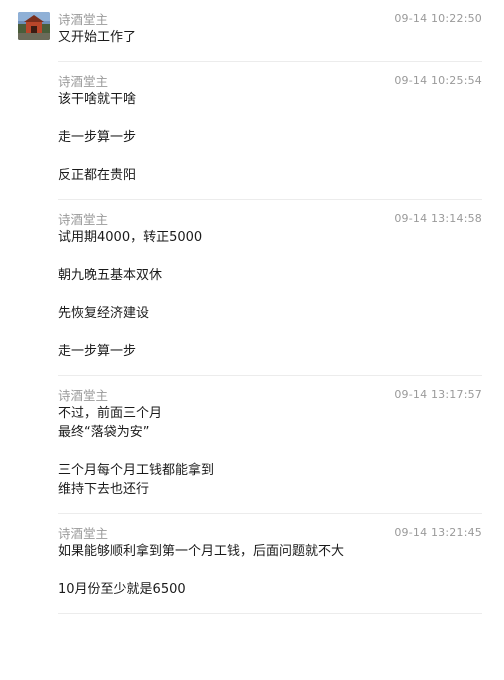 The image size is (504, 680). Describe the element at coordinates (270, 570) in the screenshot. I see `message-body: 如果能够顺利拿到第一个月工钱，后面问题就不大 10月份至少就是6500` at that location.